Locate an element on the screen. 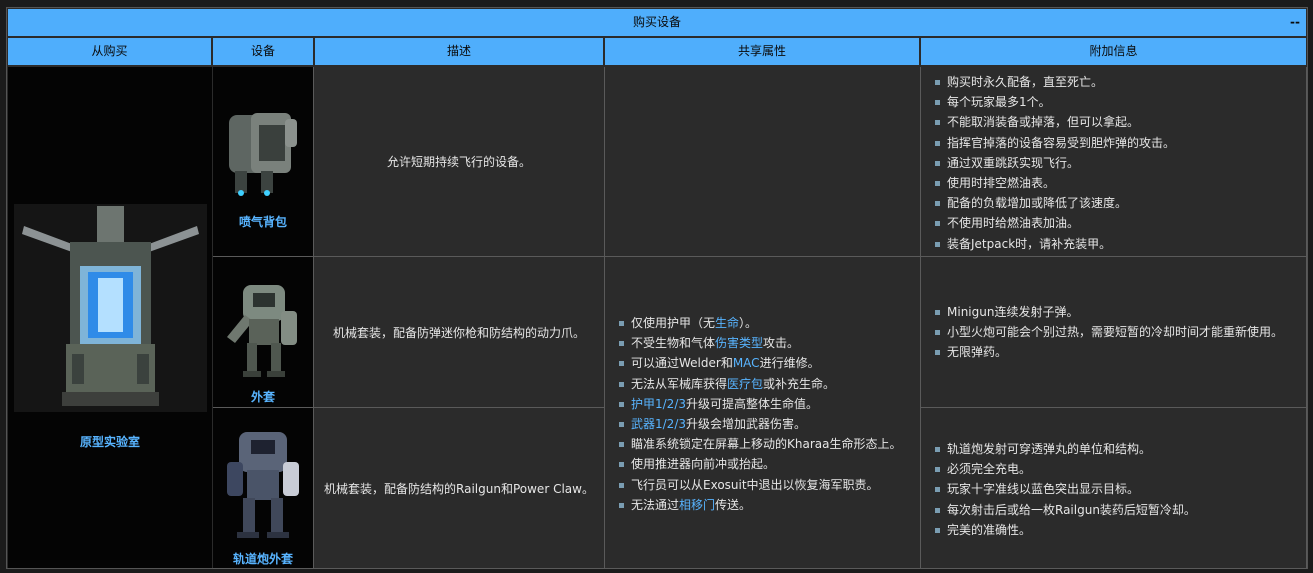 This screenshot has height=573, width=1313. shared-attribute-item: 无法从军械库获得医疗包或补充生命。 is located at coordinates (759, 384).